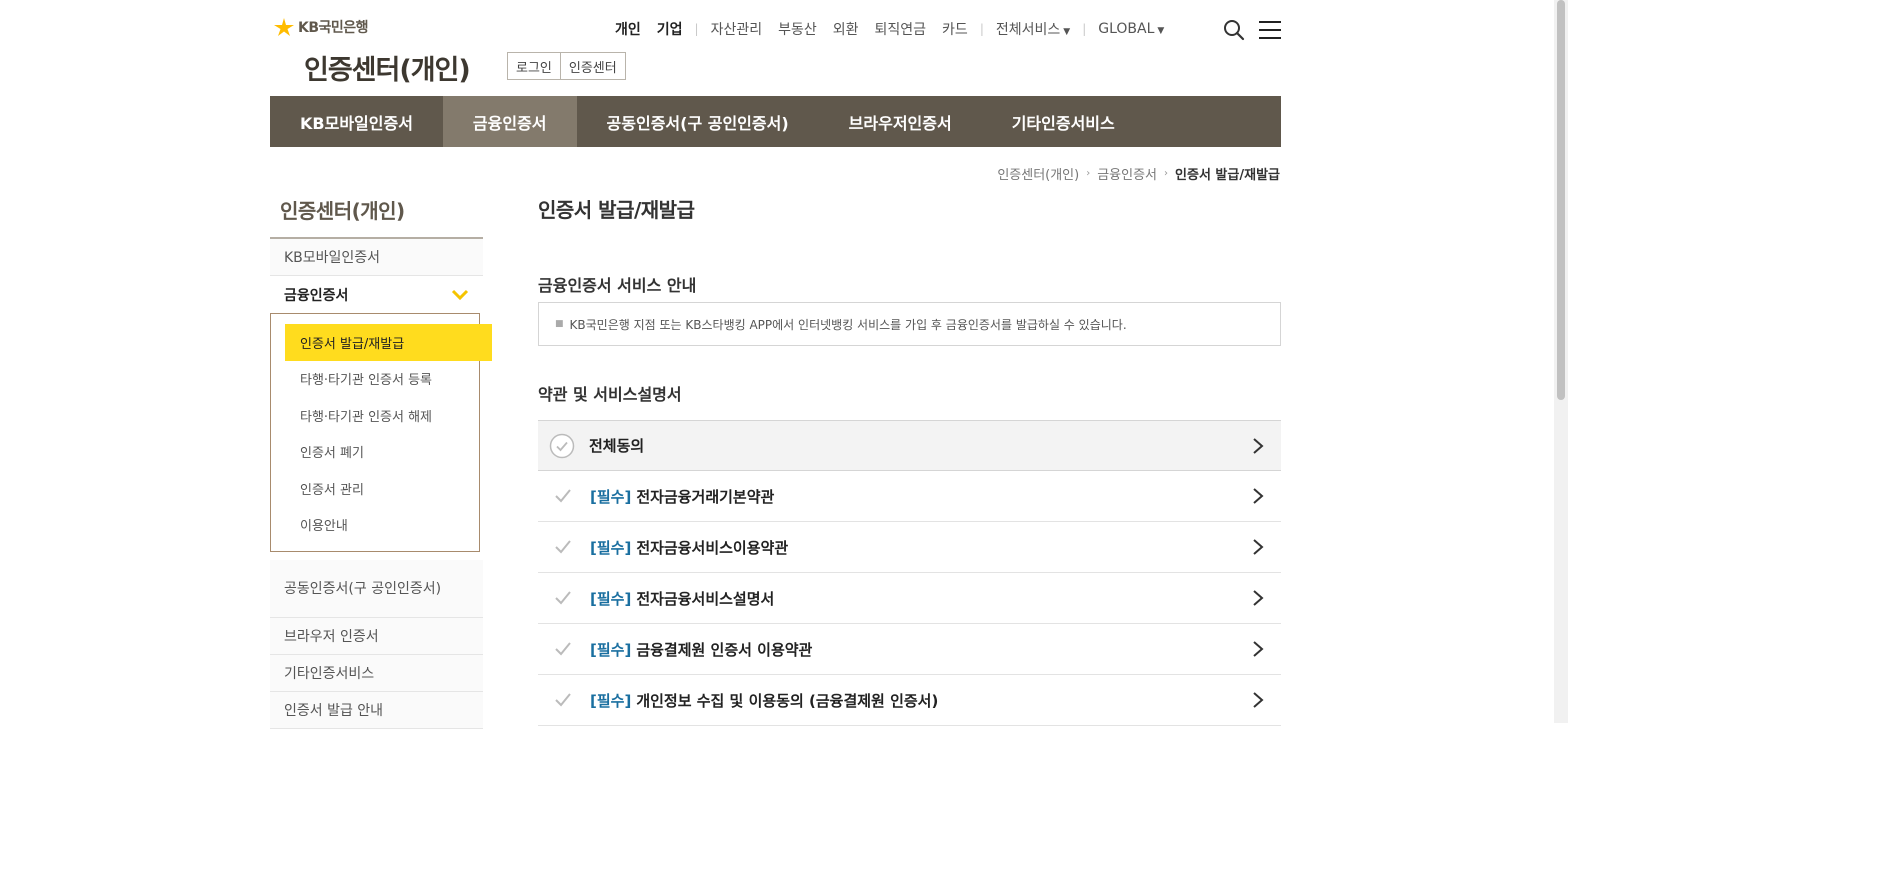  What do you see at coordinates (316, 295) in the screenshot?
I see `lnb-item-financial-label: 금융인증서` at bounding box center [316, 295].